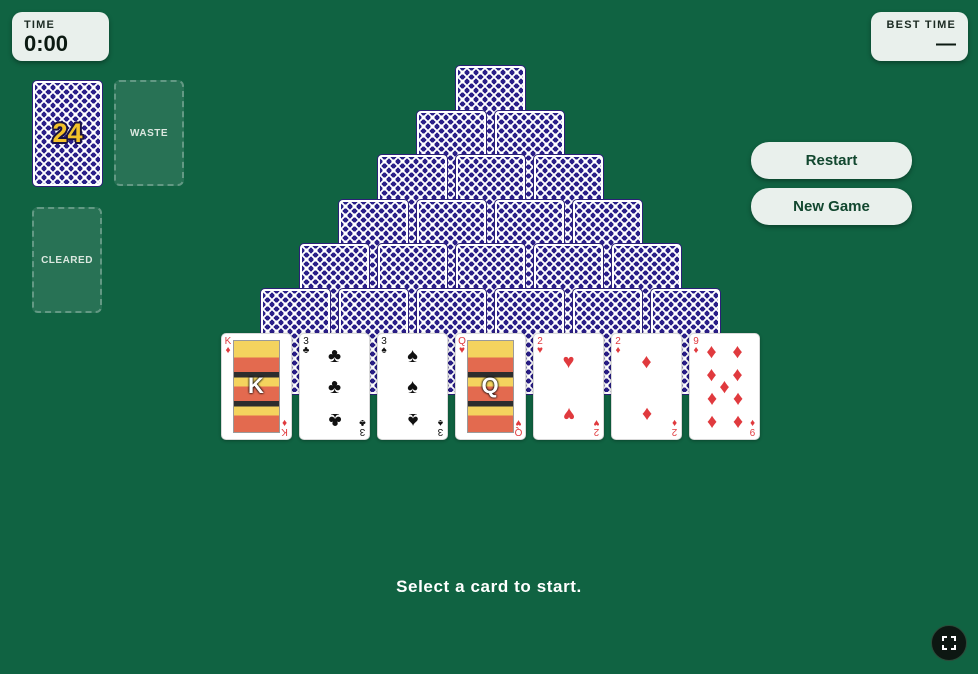 The image size is (978, 674). I want to click on best-time-label: BEST TIME, so click(921, 25).